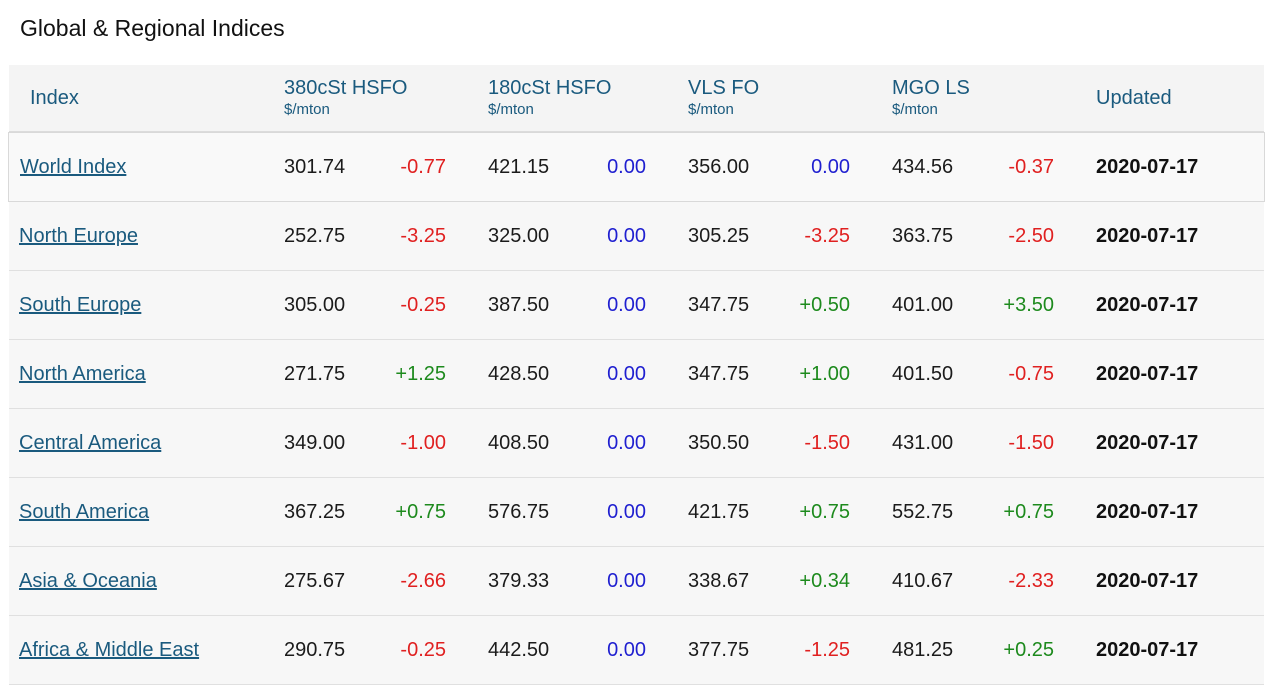  Describe the element at coordinates (1031, 442) in the screenshot. I see `change-mgols: -1.50` at that location.